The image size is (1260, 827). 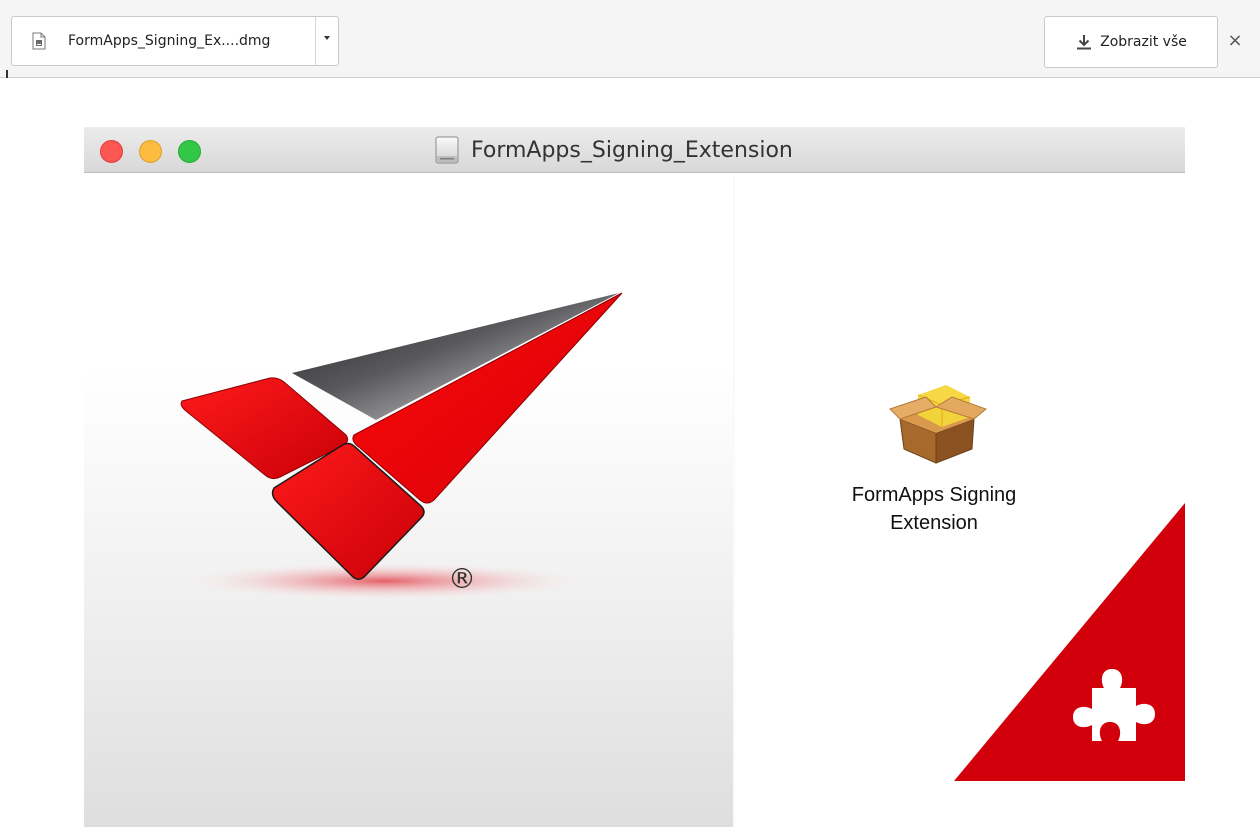 I want to click on registered-mark: ®, so click(x=462, y=578).